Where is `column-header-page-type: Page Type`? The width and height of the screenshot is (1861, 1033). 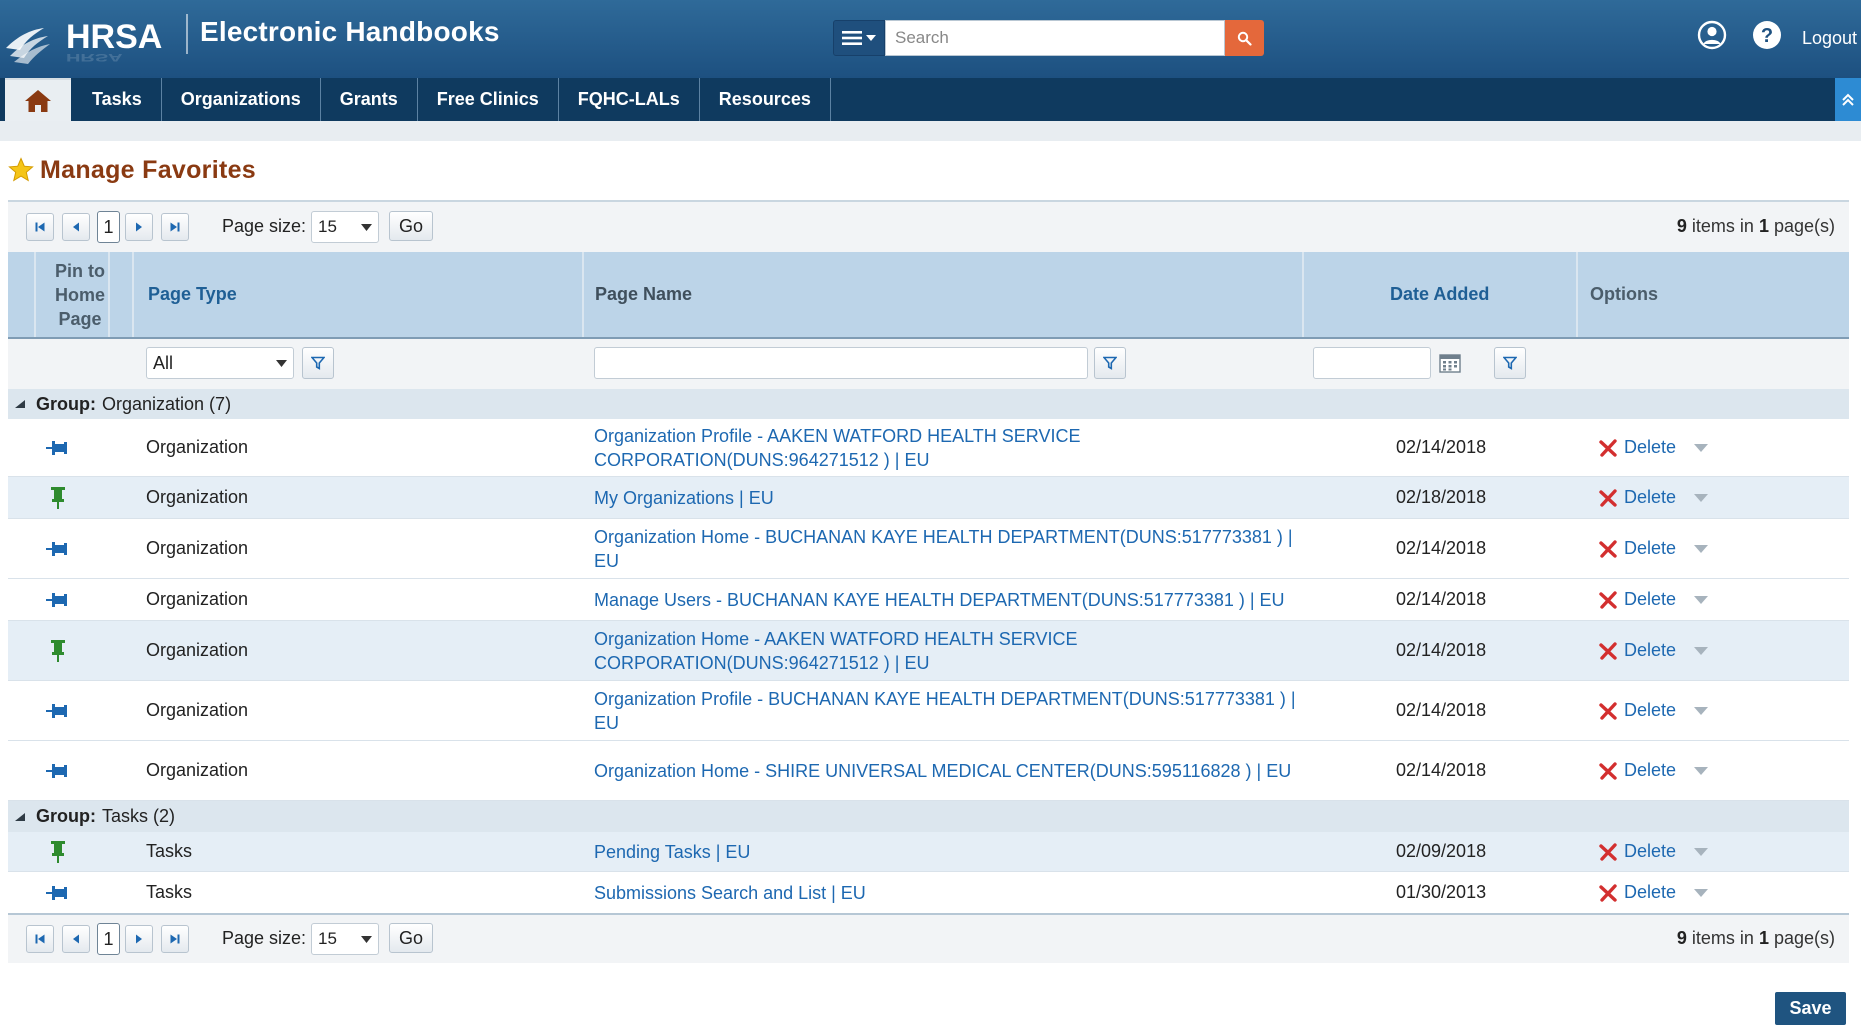
column-header-page-type: Page Type is located at coordinates (192, 294).